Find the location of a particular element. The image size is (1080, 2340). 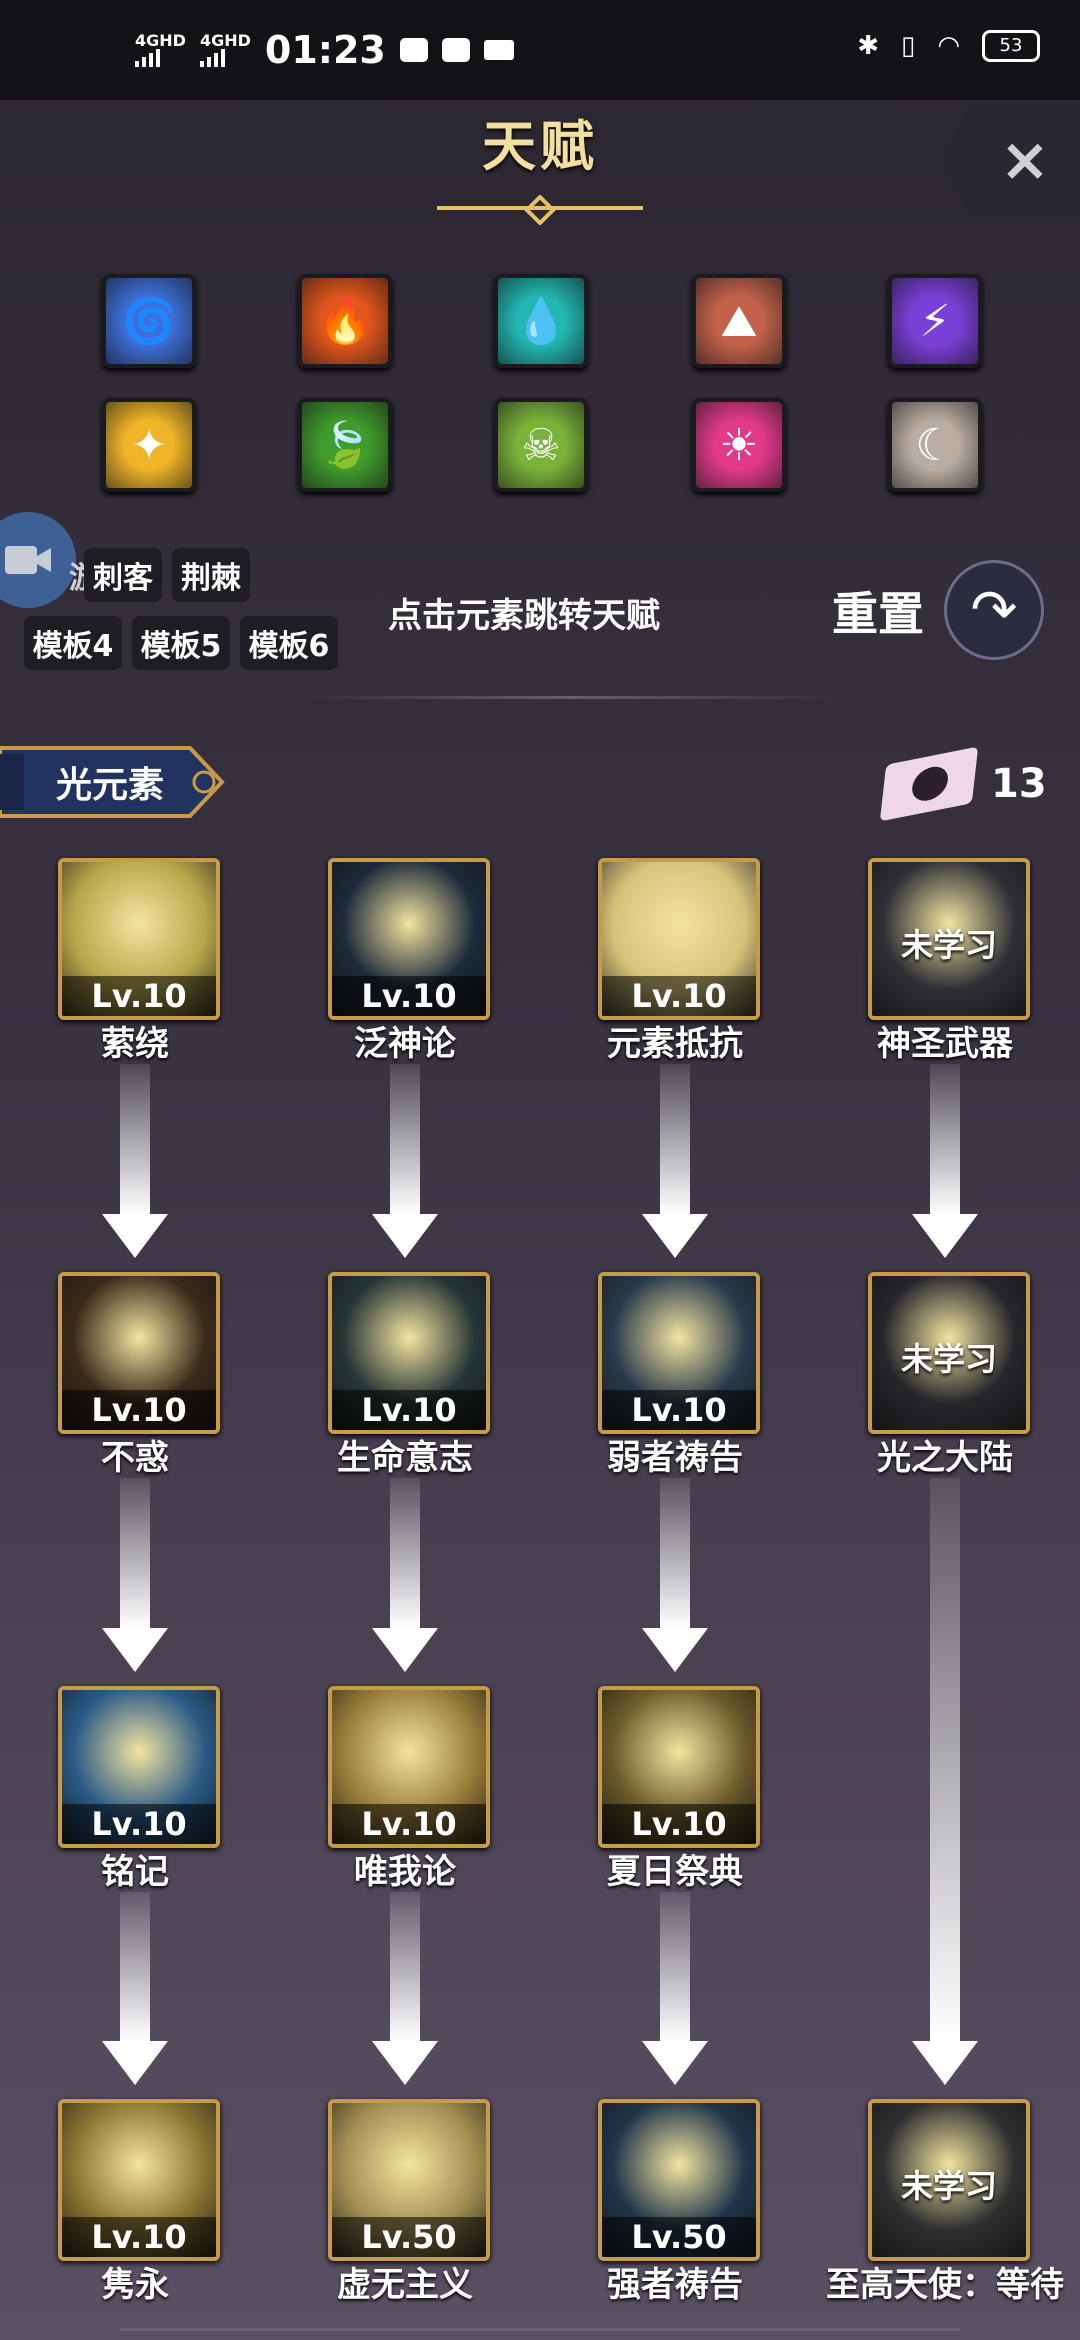

skill-name: 铭记 is located at coordinates (135, 1872).